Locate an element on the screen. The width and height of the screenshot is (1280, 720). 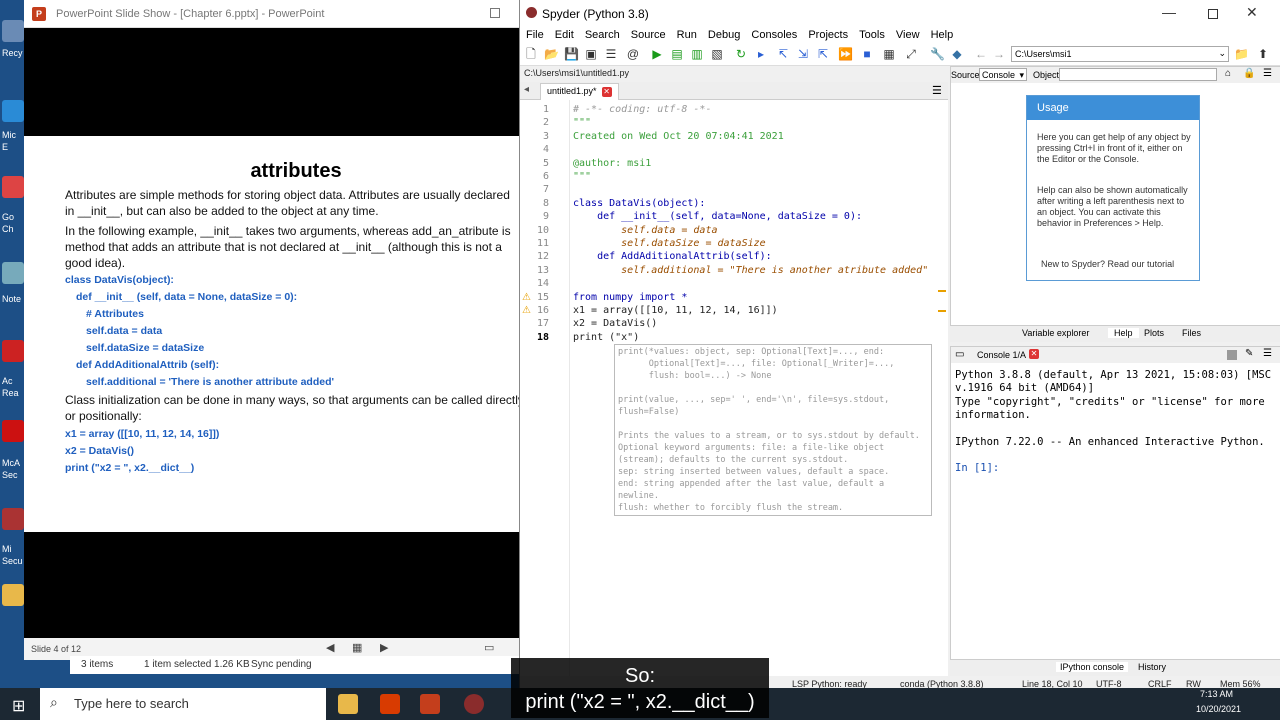
close-console-icon: ✕ is located at coordinates (1034, 354).